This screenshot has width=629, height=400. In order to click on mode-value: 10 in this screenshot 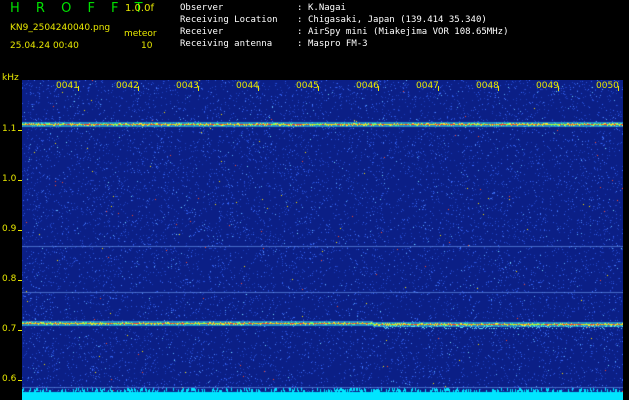, I will do `click(147, 46)`.